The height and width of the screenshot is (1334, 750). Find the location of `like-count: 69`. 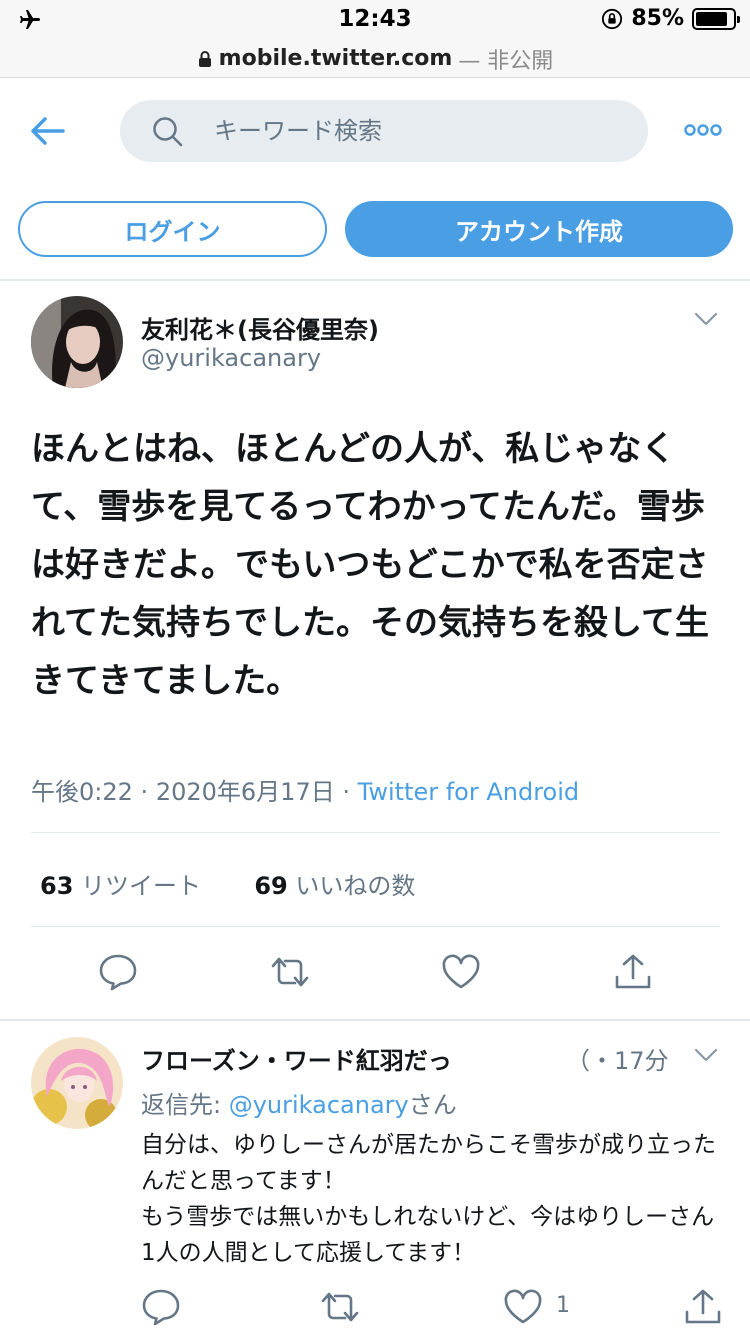

like-count: 69 is located at coordinates (270, 886).